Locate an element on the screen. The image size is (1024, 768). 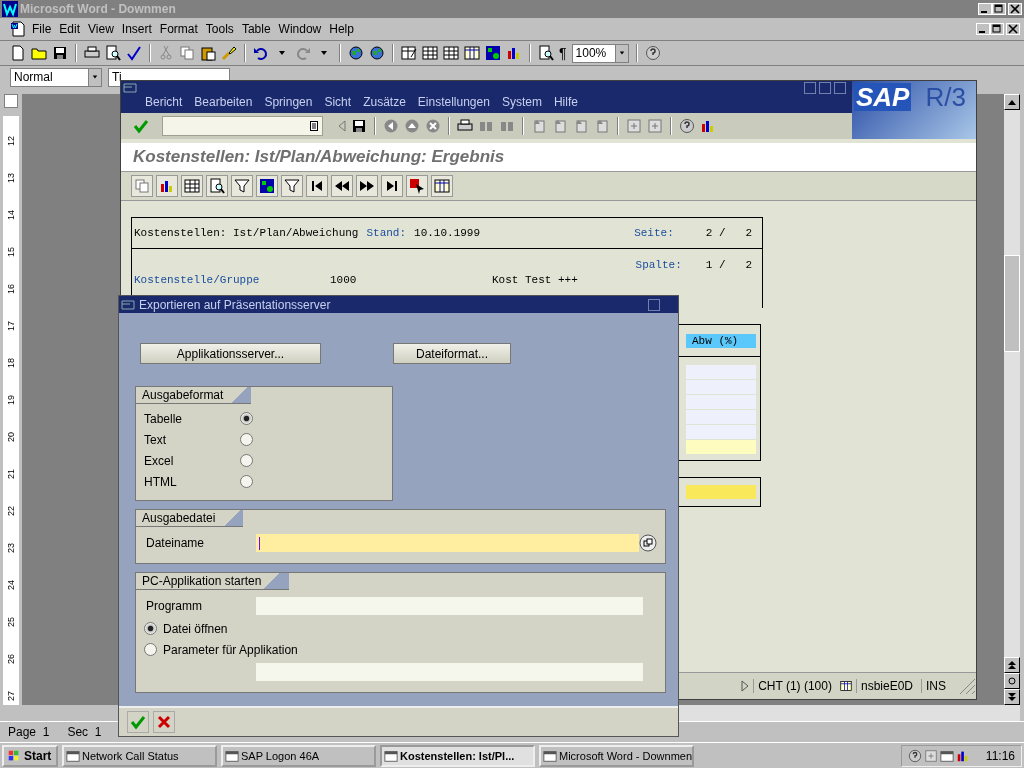
style-dropdown: Normal is located at coordinates (56, 77).